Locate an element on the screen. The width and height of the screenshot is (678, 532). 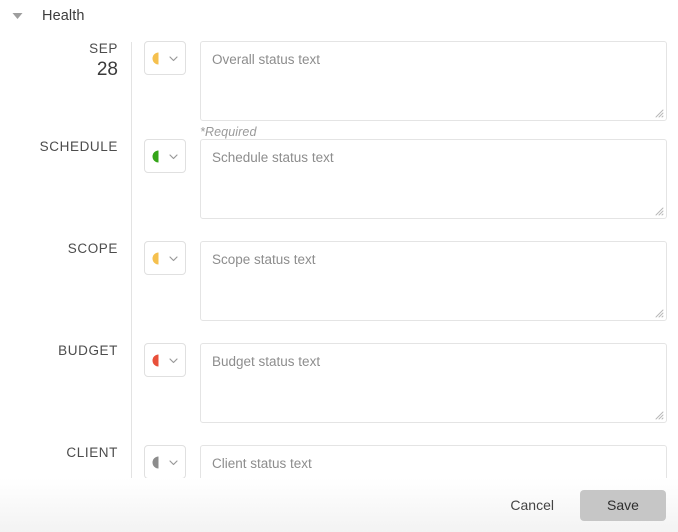
scope-status-textarea is located at coordinates (433, 281).